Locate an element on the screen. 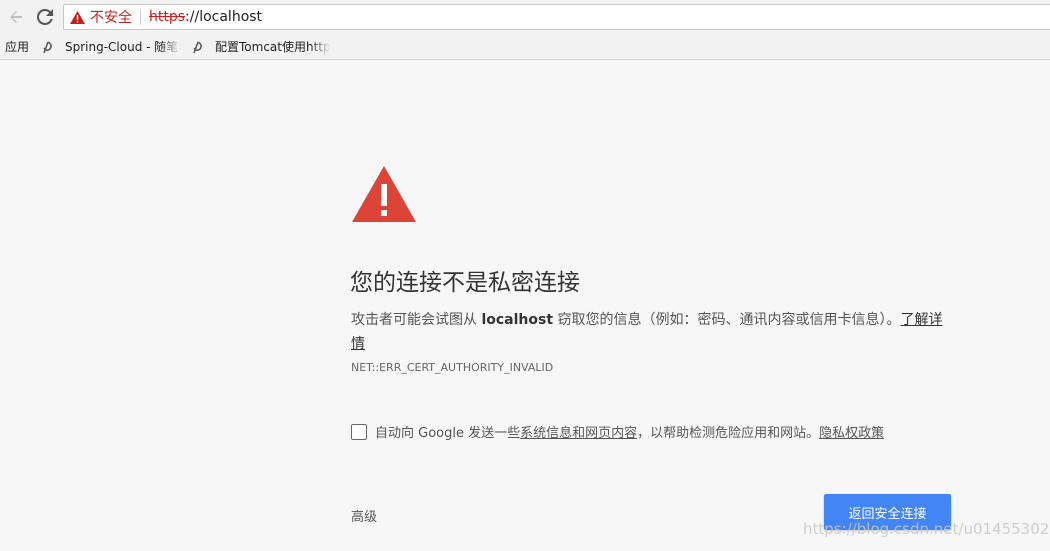 The height and width of the screenshot is (551, 1050). danger-triangle-icon is located at coordinates (384, 194).